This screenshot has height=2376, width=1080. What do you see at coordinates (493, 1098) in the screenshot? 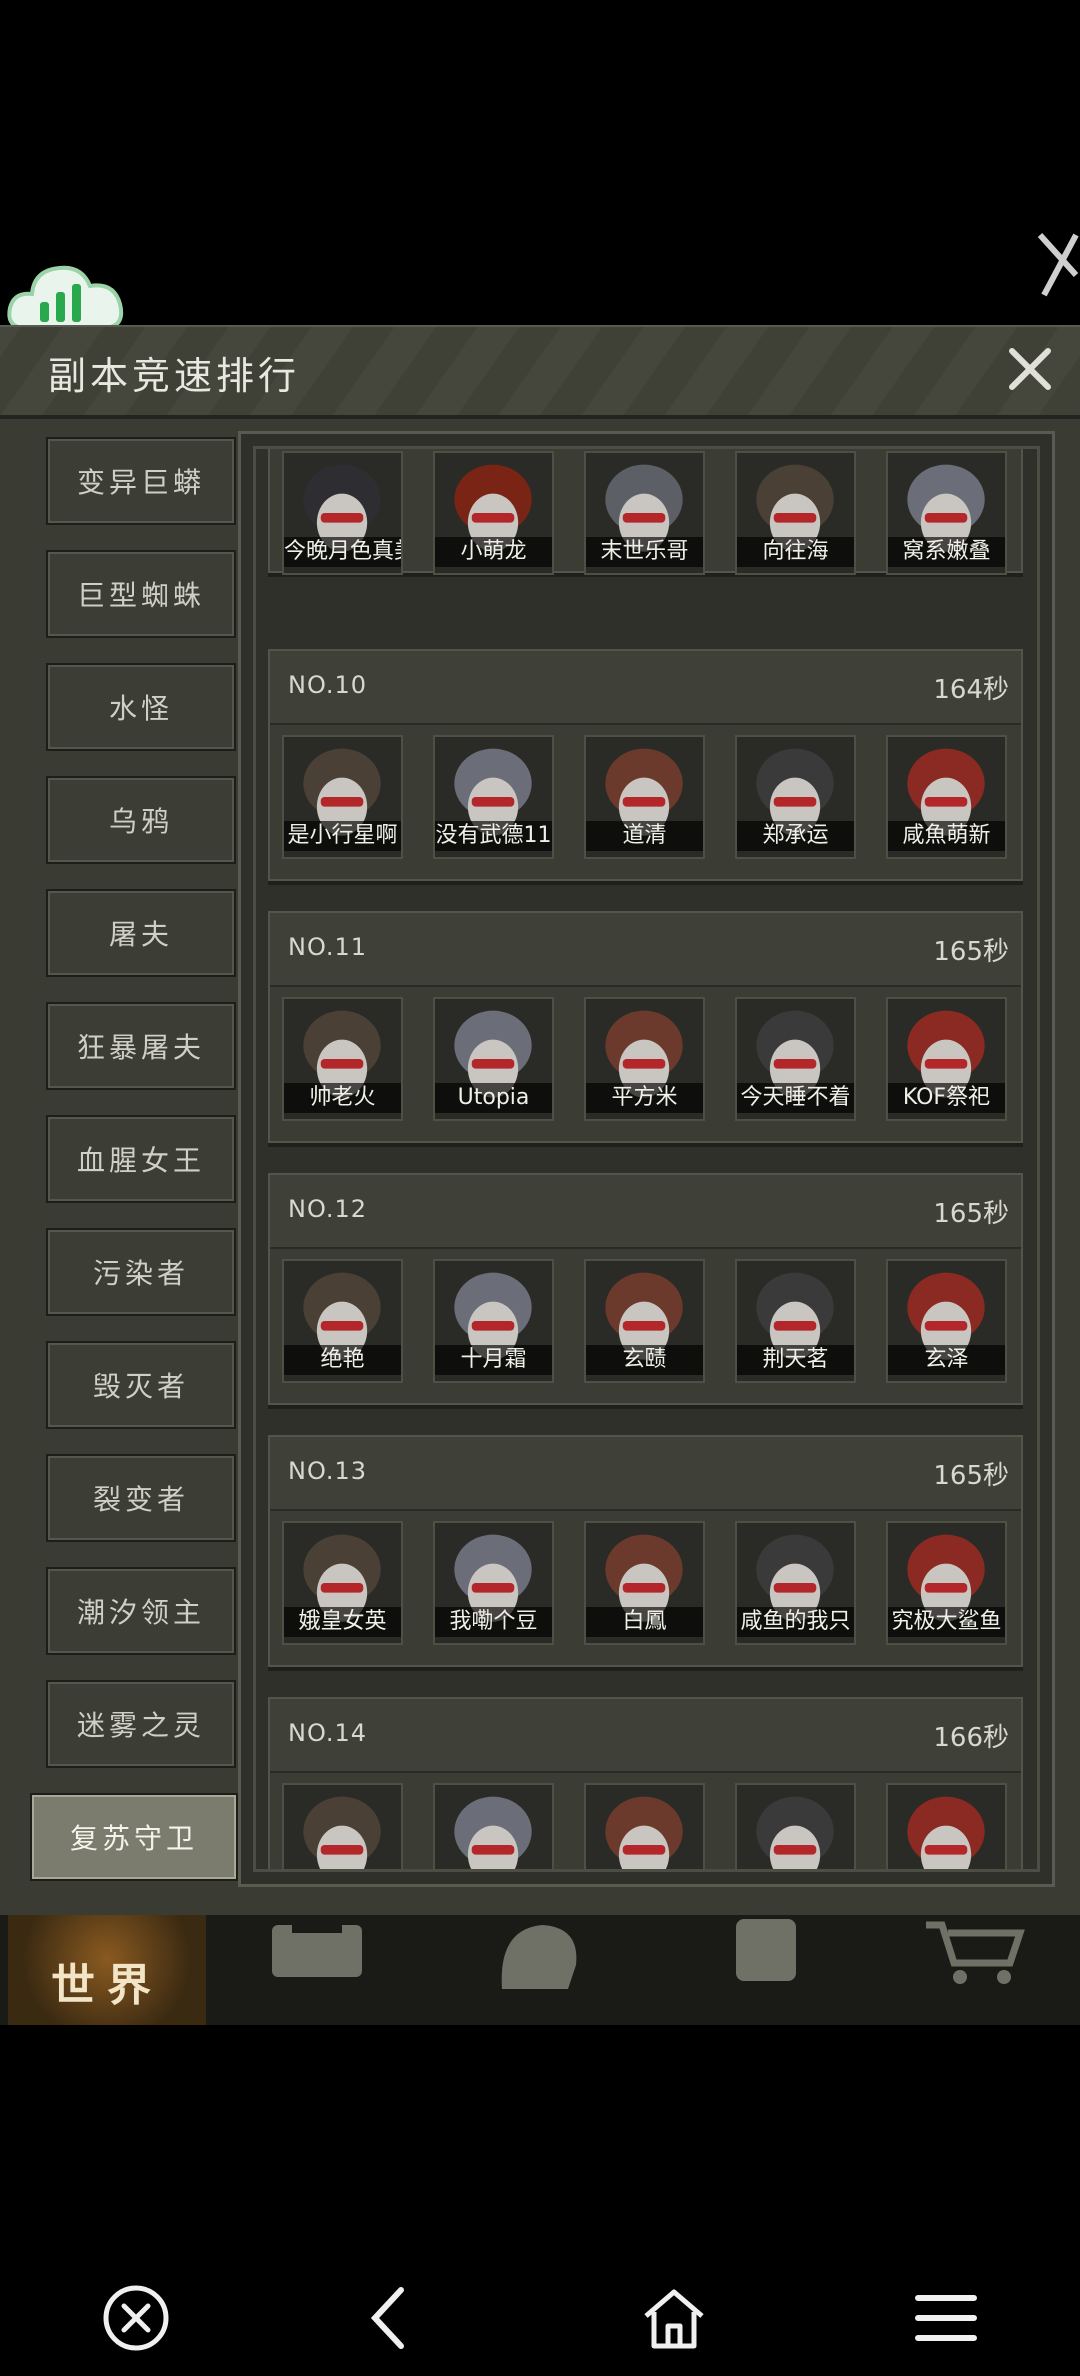
I see `member-name: Utopia` at bounding box center [493, 1098].